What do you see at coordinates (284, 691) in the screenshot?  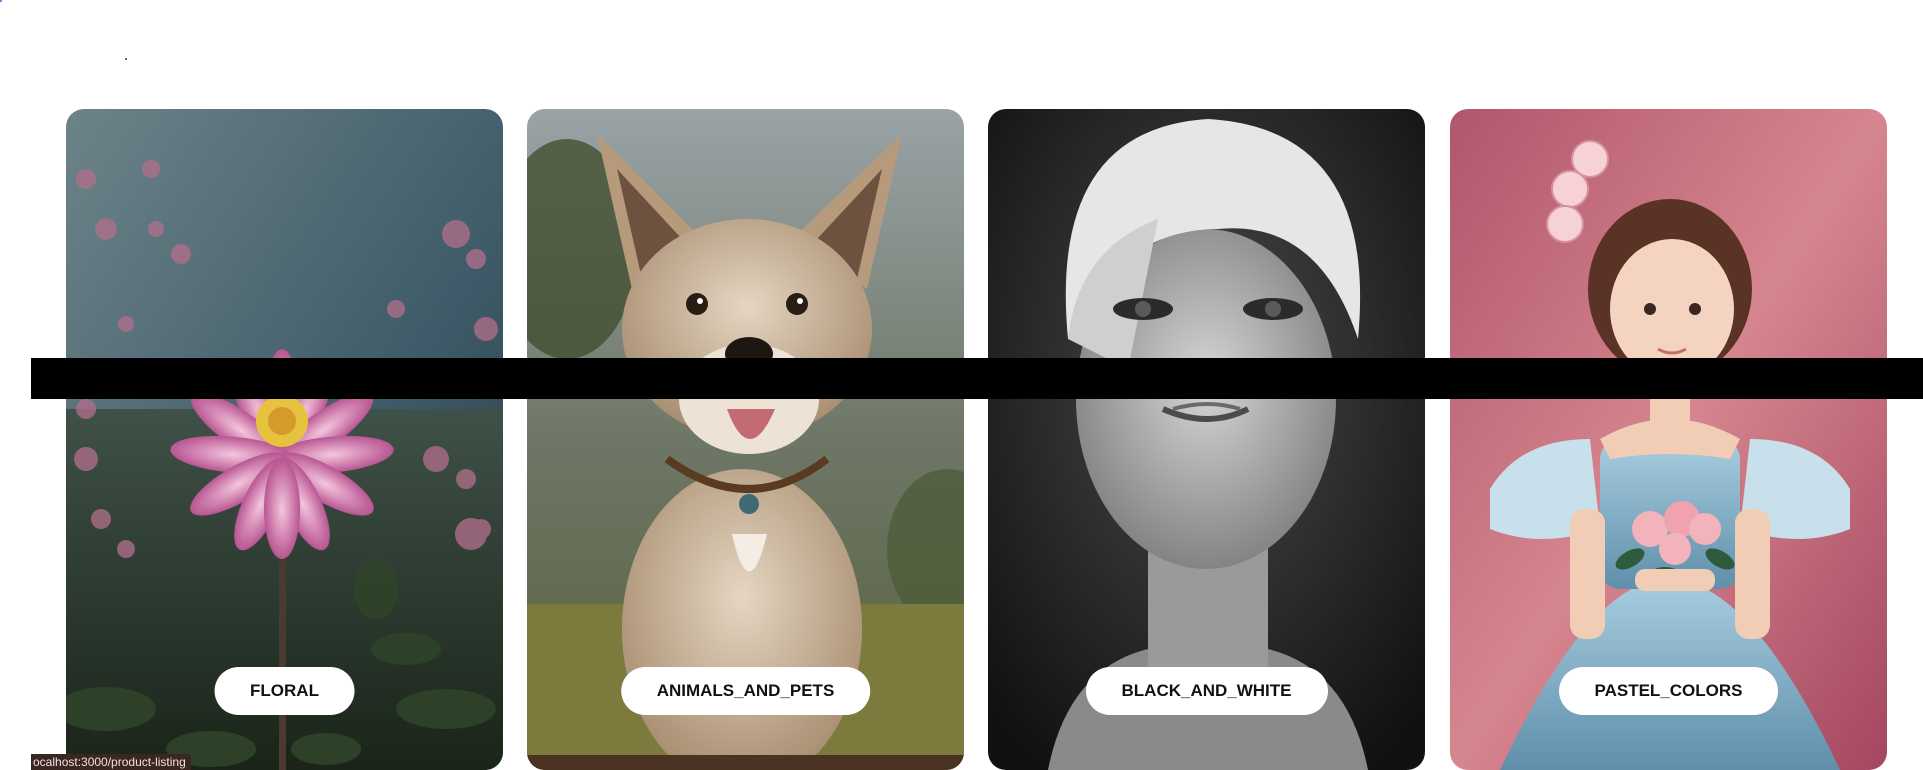 I see `category-chip-floral: FLORAL` at bounding box center [284, 691].